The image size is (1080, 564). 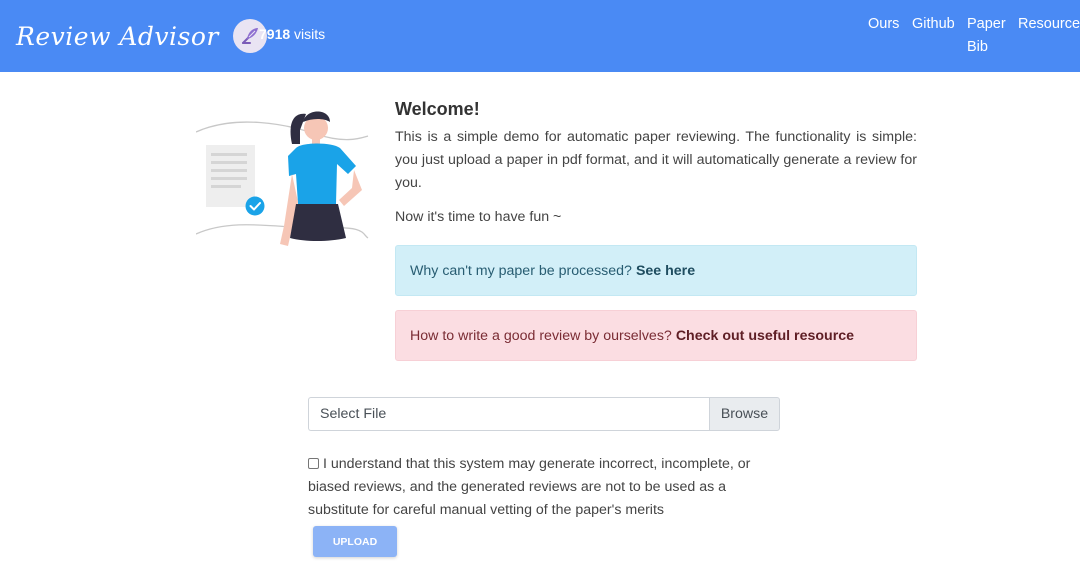 What do you see at coordinates (744, 414) in the screenshot?
I see `browse-button: Browse` at bounding box center [744, 414].